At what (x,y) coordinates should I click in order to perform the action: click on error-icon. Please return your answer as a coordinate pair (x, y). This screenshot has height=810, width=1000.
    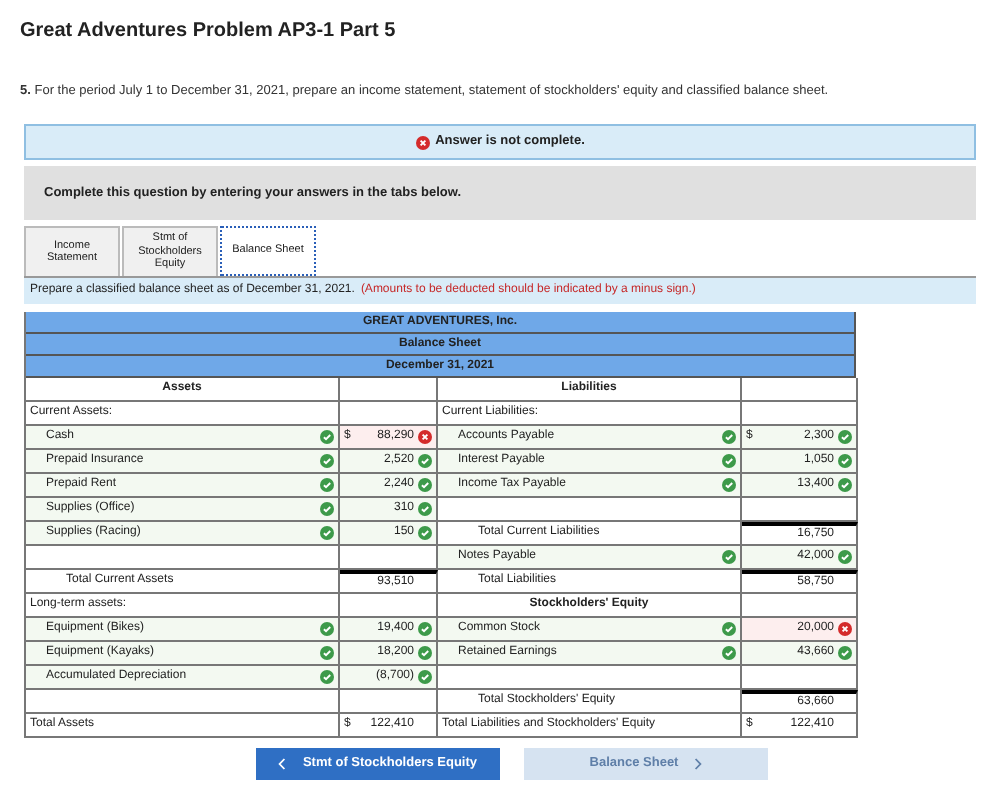
    Looking at the image, I should click on (422, 142).